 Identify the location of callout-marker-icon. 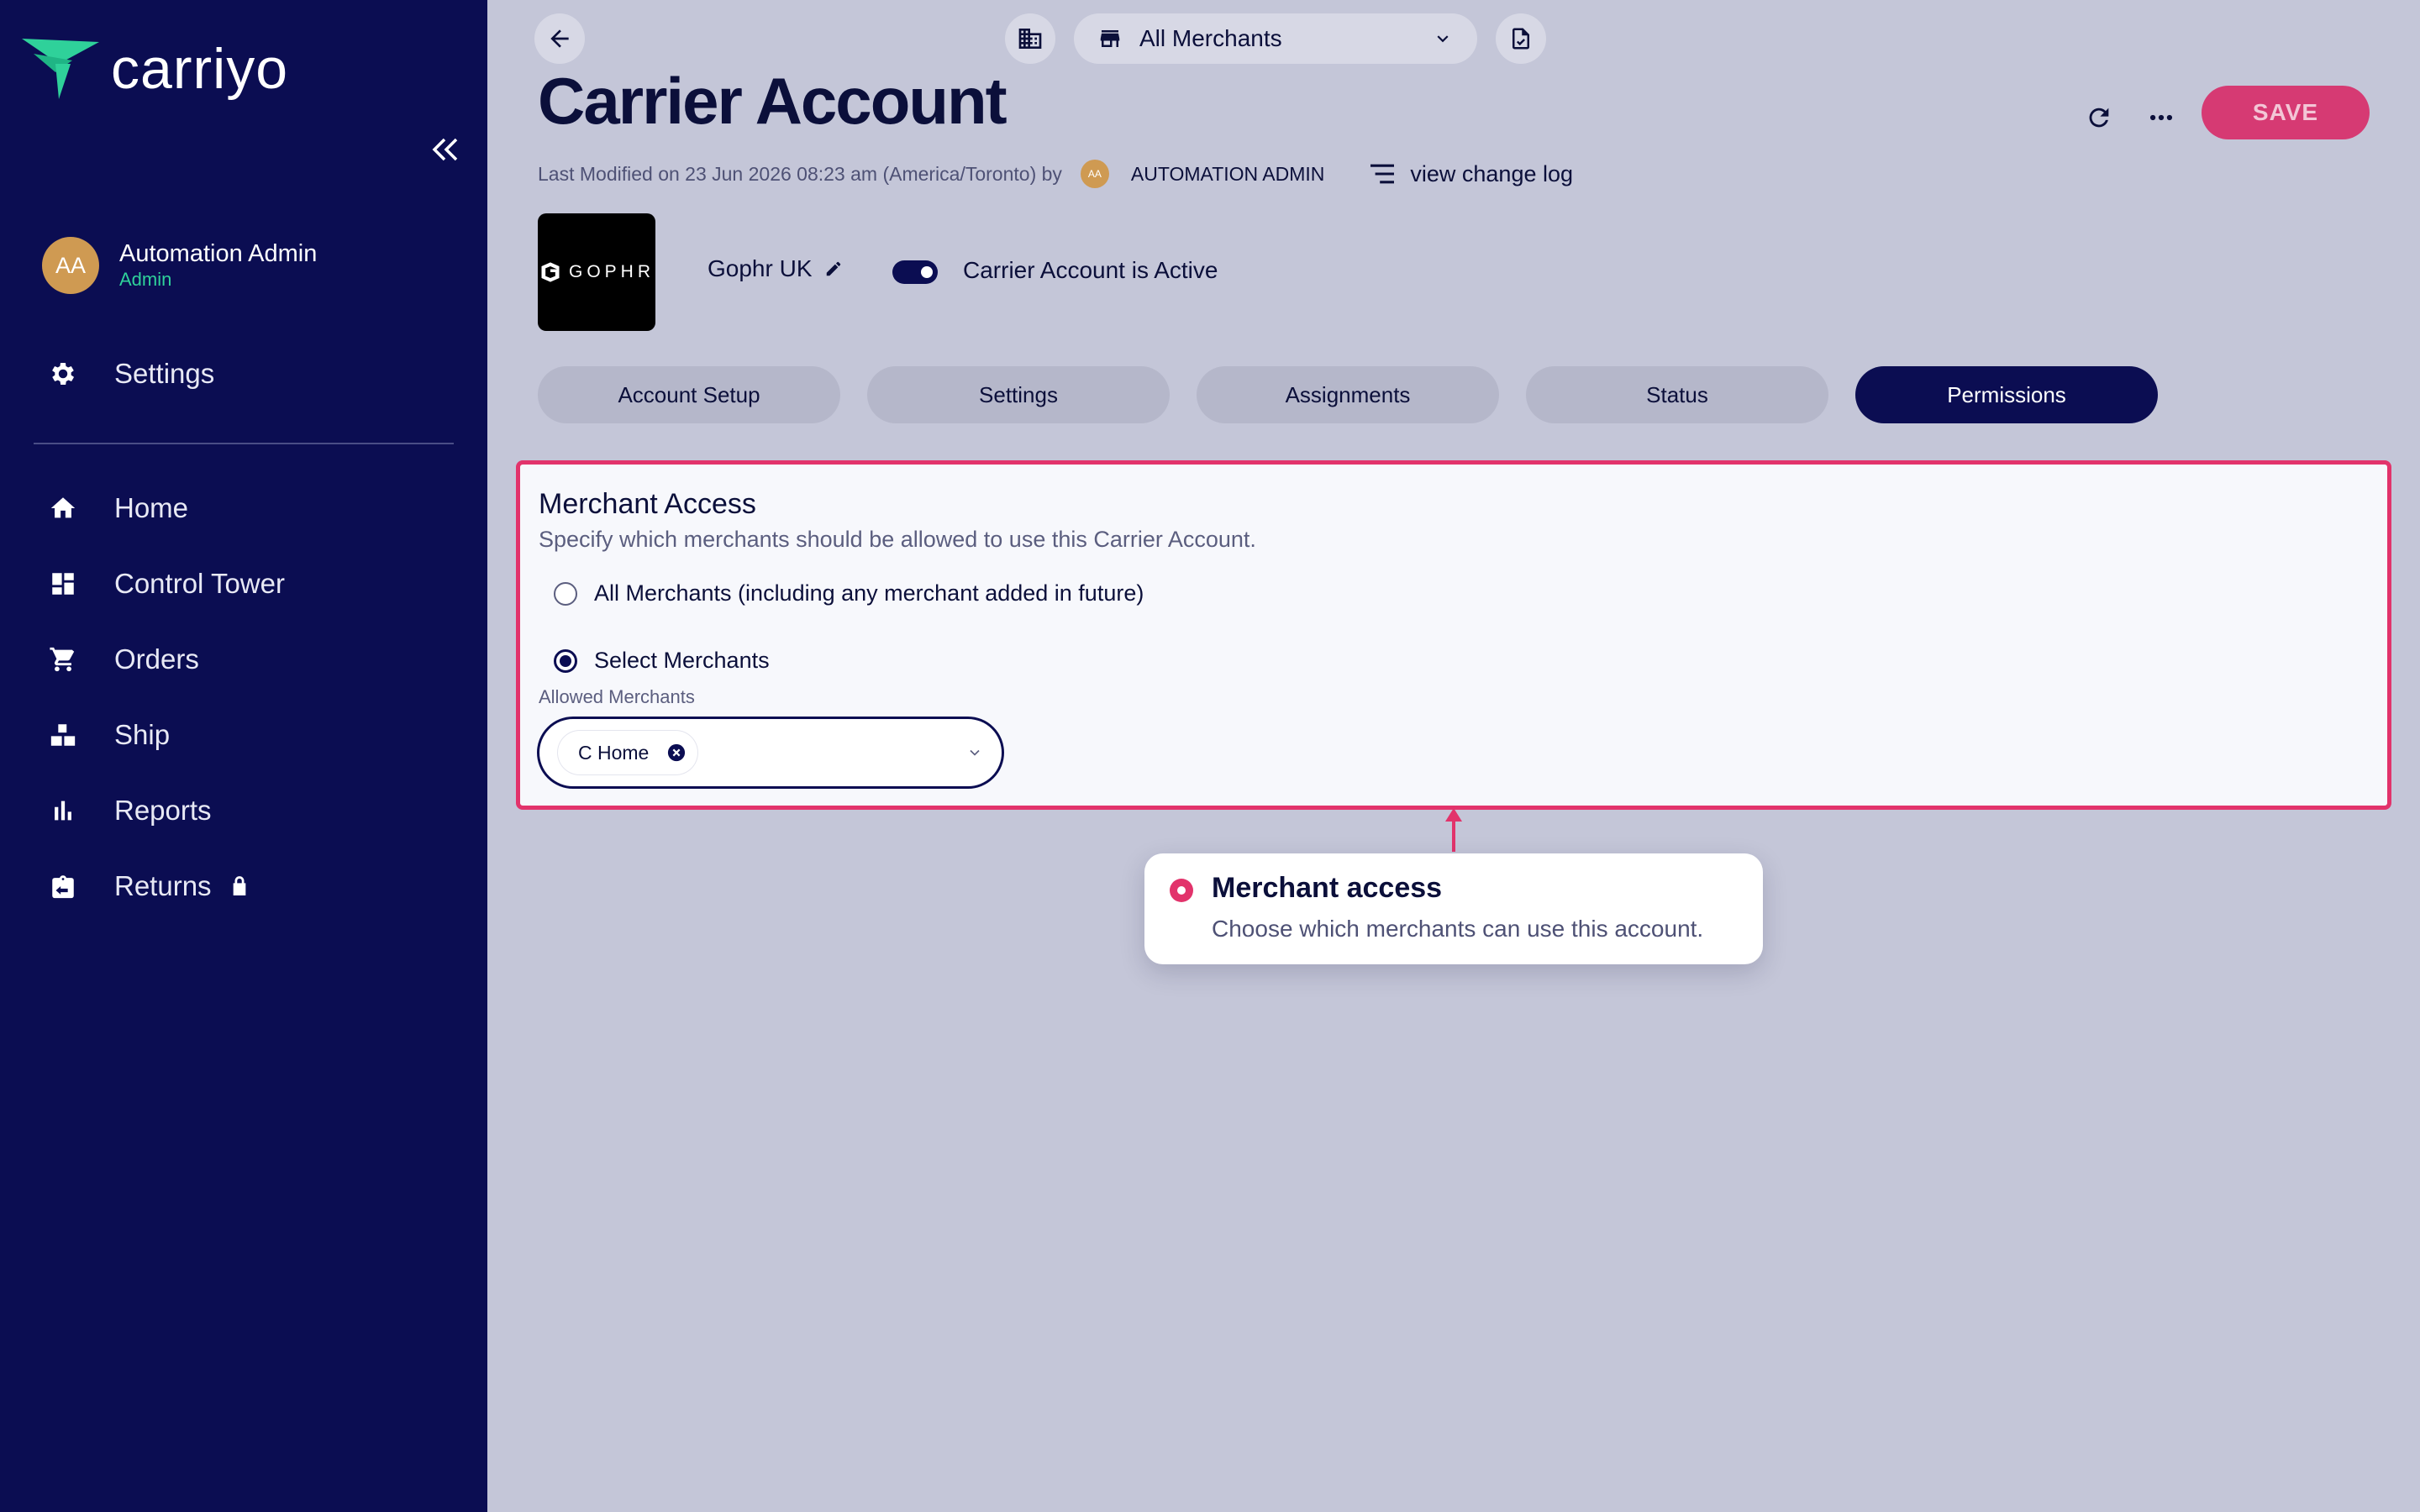
(1181, 890).